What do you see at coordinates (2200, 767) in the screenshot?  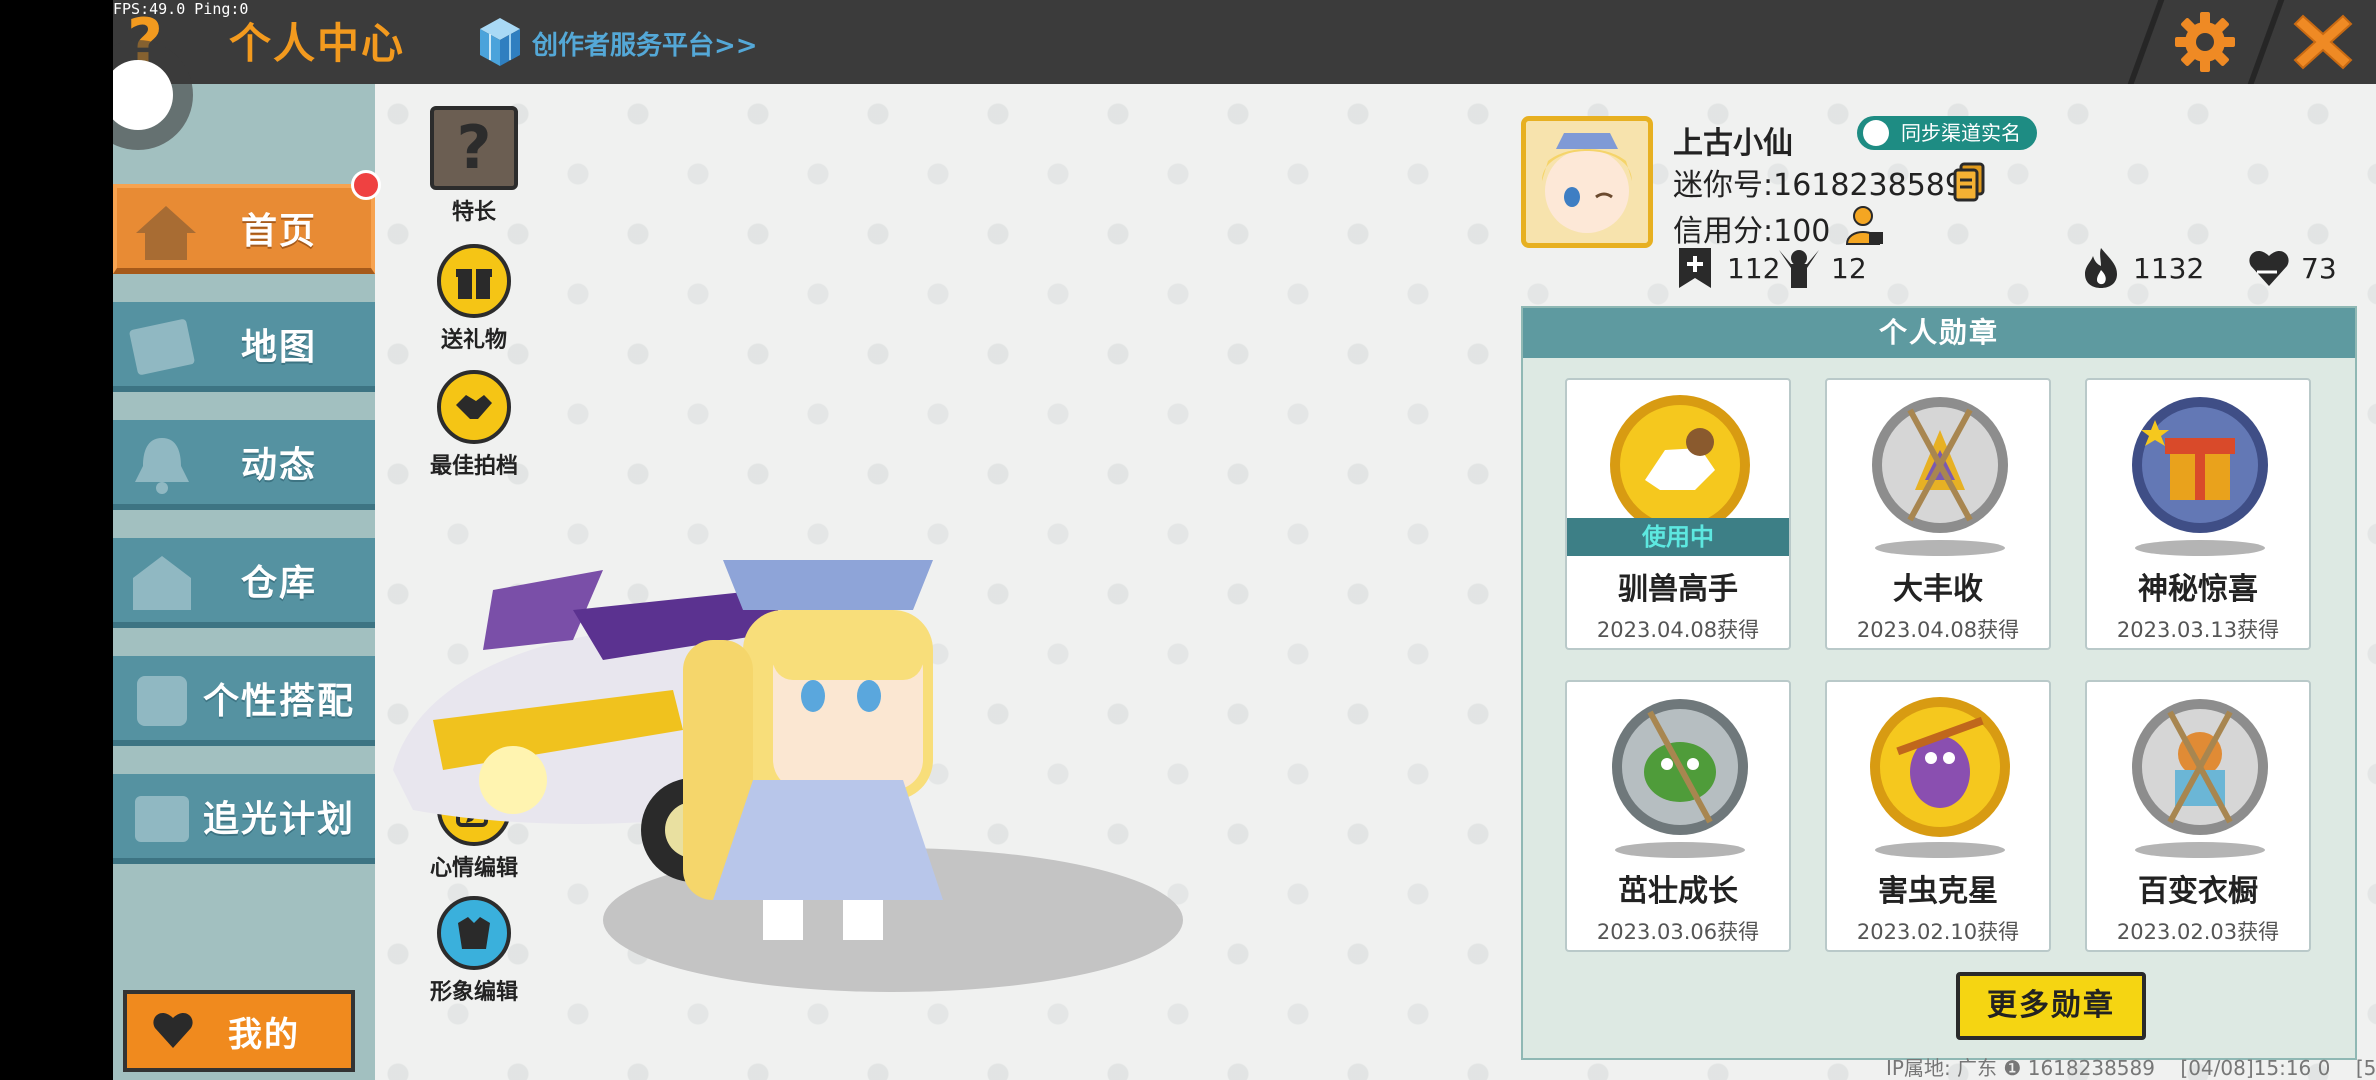 I see `wardrobe-medal-icon` at bounding box center [2200, 767].